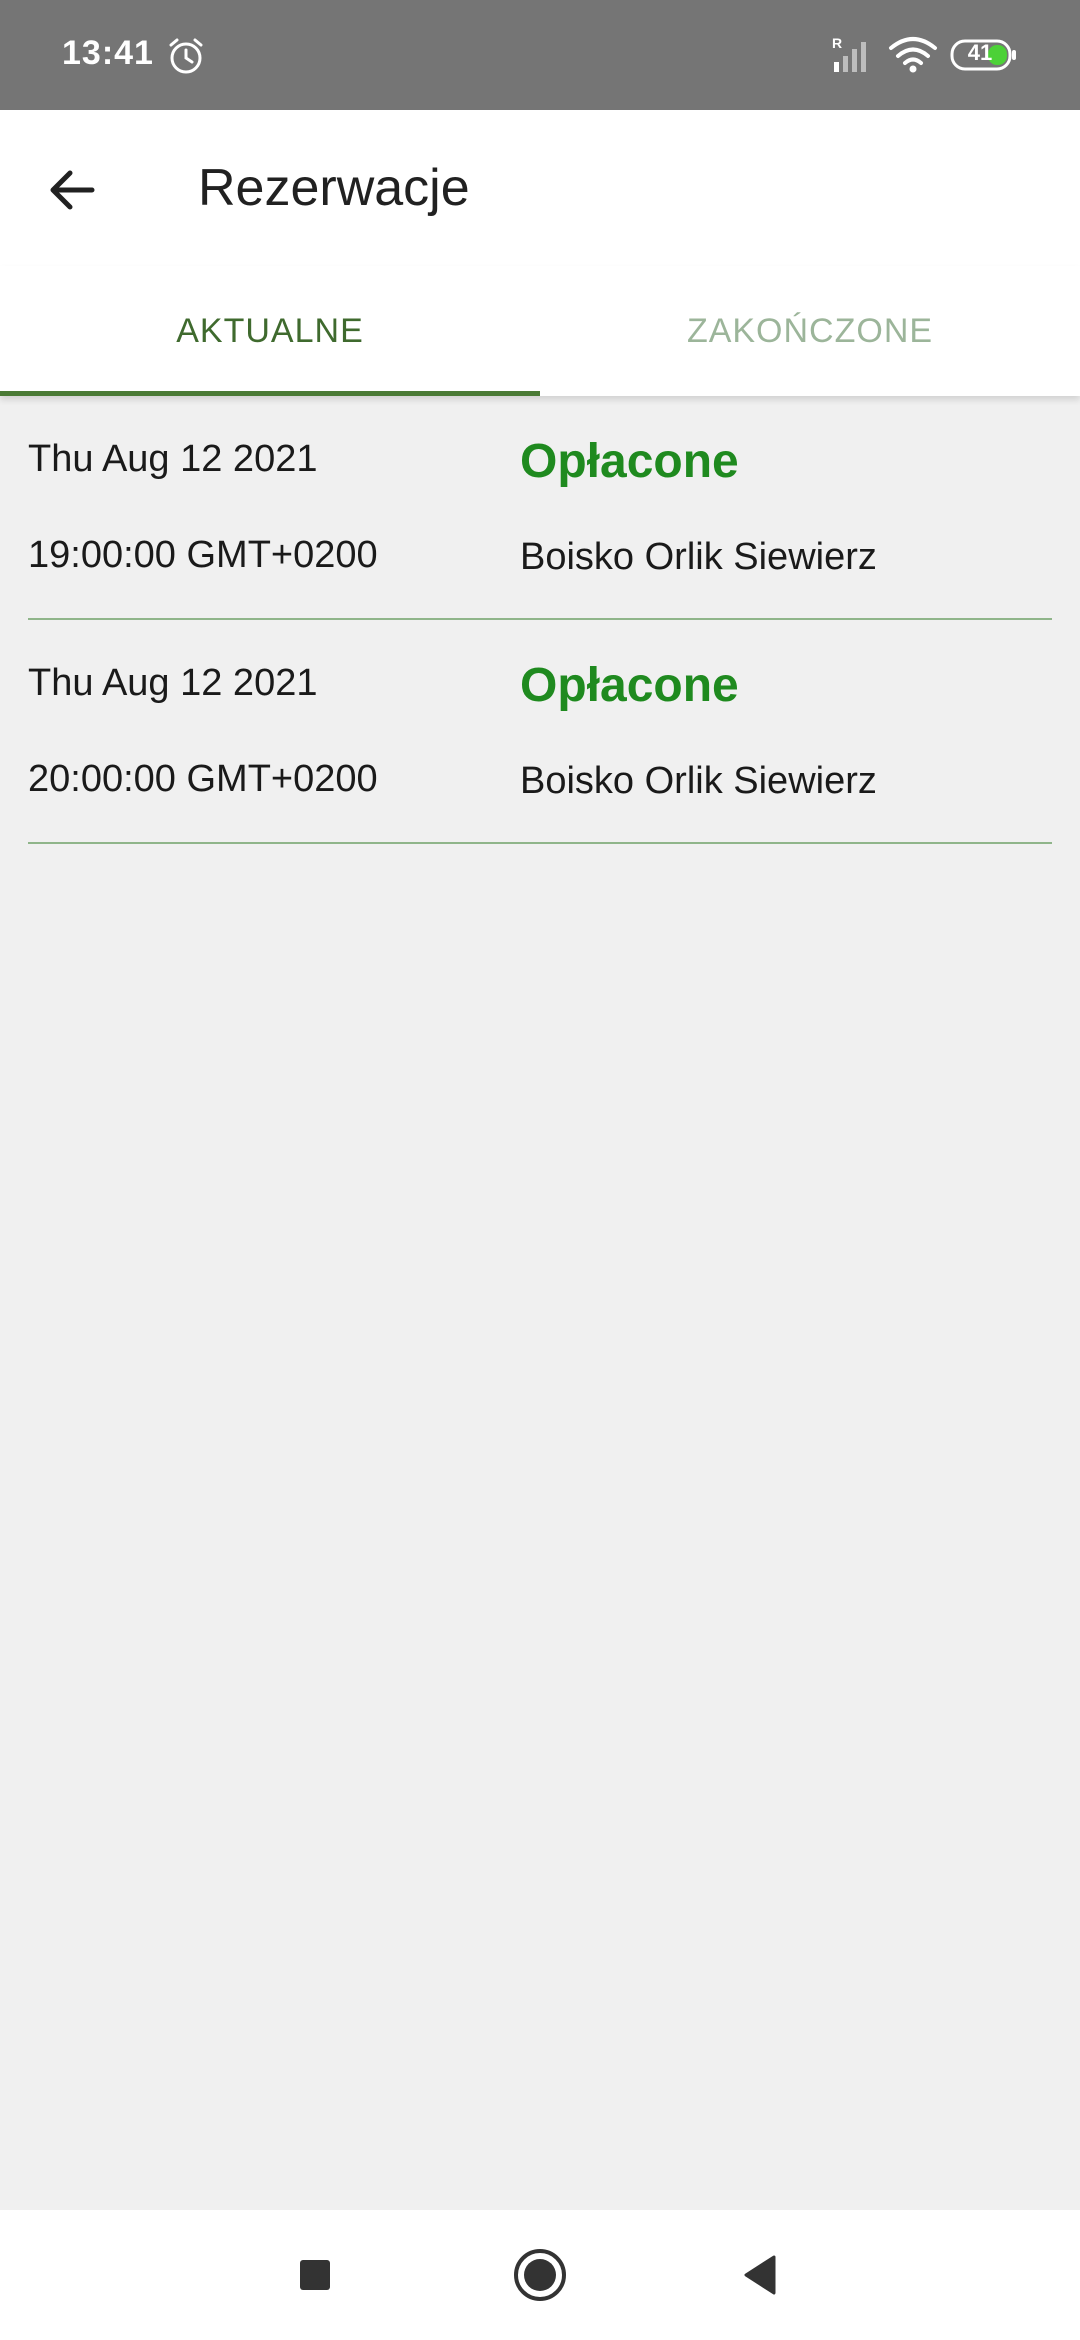 The image size is (1080, 2340). I want to click on svg-text: R, so click(837, 43).